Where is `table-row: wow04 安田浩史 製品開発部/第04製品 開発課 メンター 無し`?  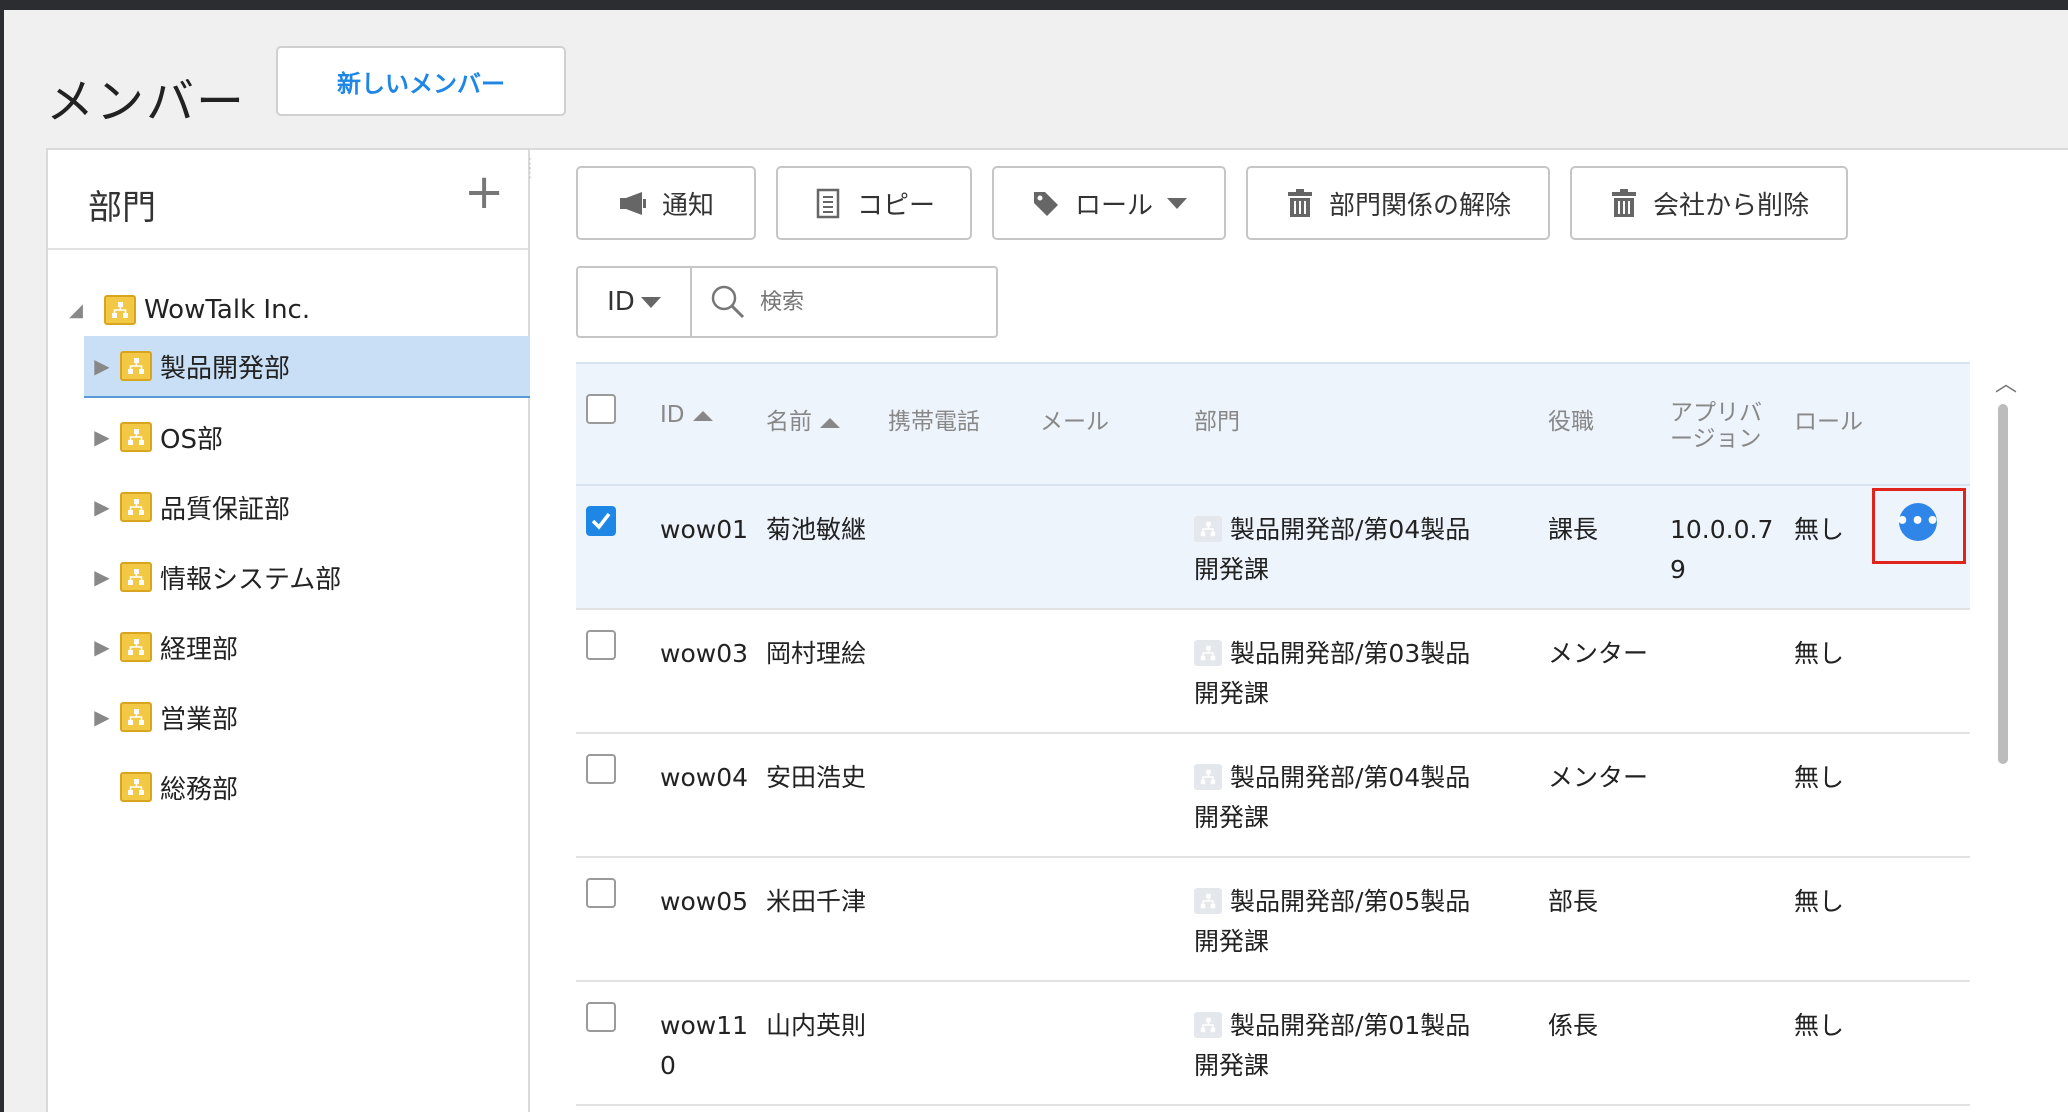 table-row: wow04 安田浩史 製品開発部/第04製品 開発課 メンター 無し is located at coordinates (1273, 796).